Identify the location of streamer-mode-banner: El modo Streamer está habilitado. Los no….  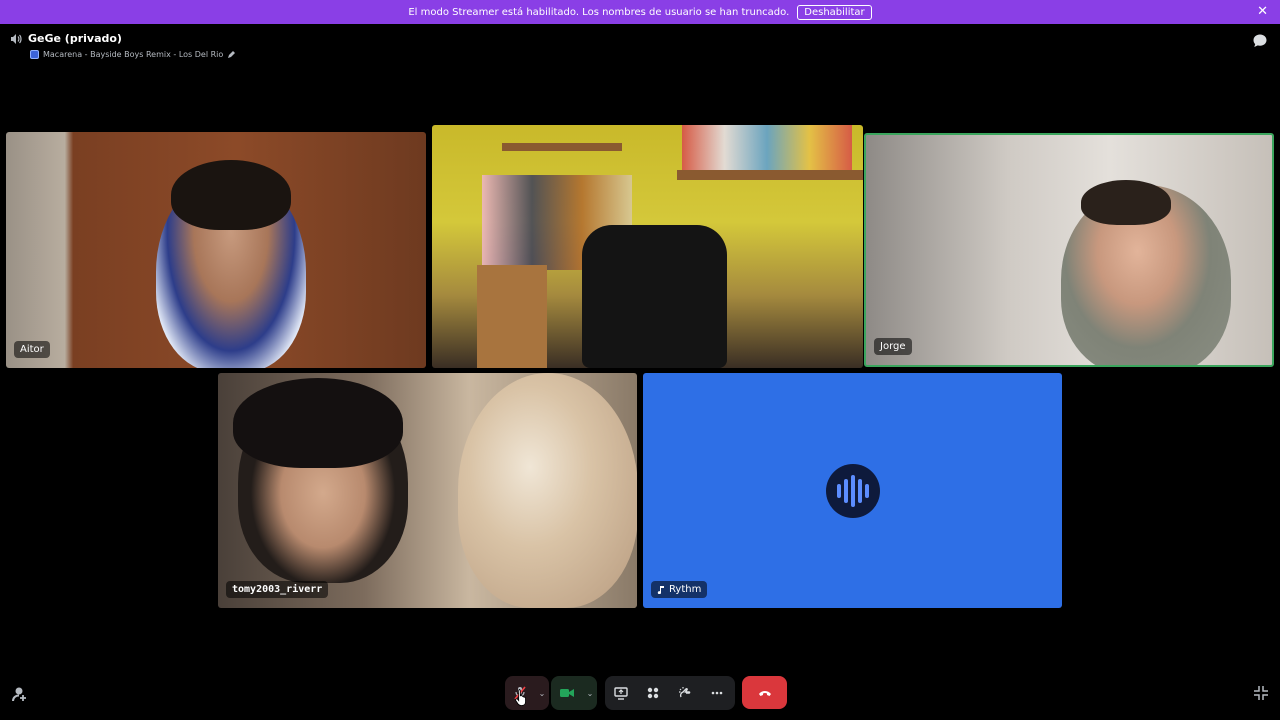
(640, 12).